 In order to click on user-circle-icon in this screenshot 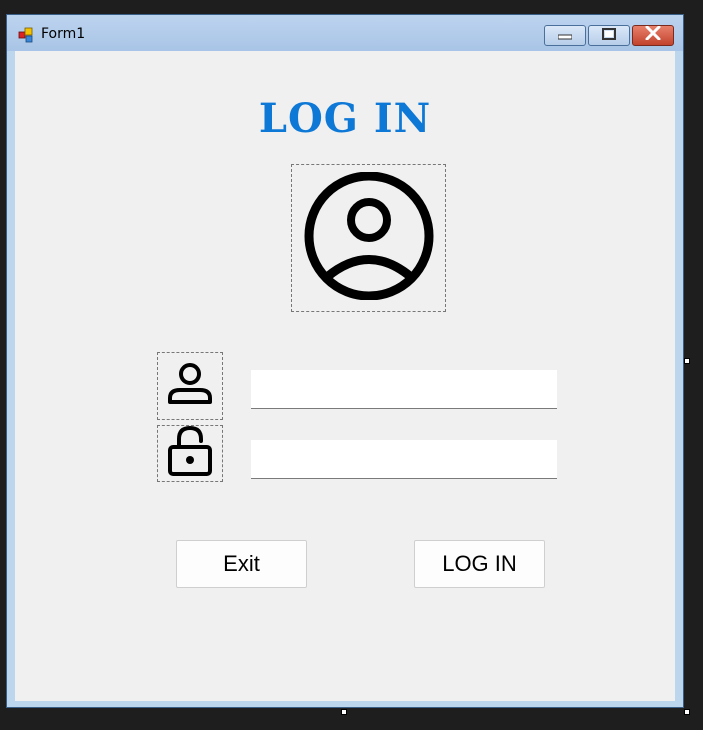, I will do `click(369, 238)`.